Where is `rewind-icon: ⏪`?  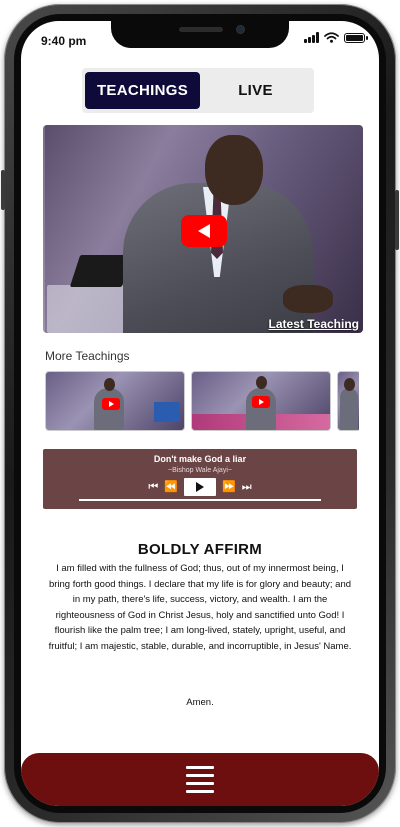
rewind-icon: ⏪ is located at coordinates (171, 487).